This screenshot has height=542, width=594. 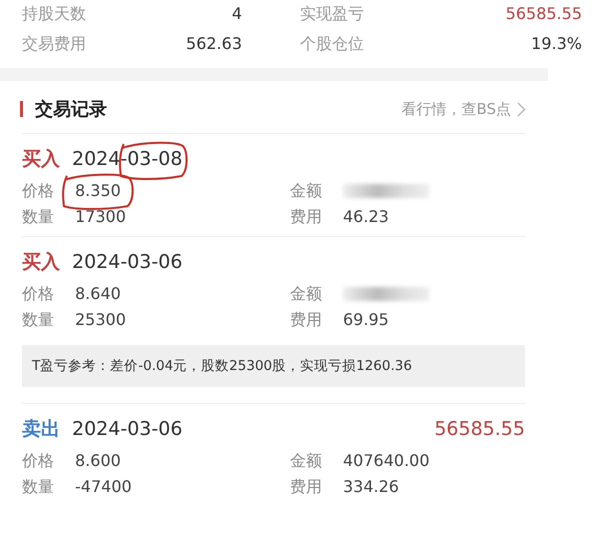 I want to click on stat-value: 19.3%, so click(x=556, y=44).